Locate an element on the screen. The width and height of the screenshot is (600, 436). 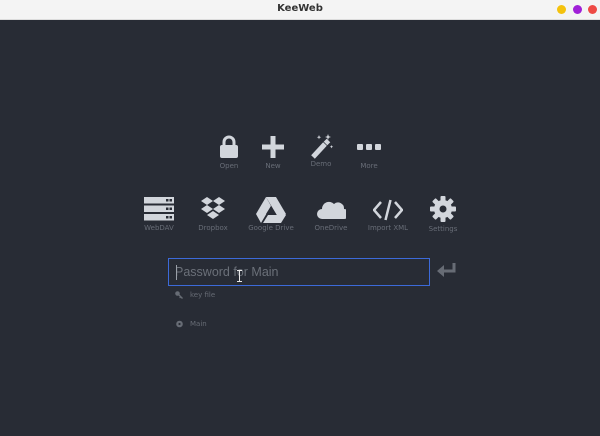
text-caret is located at coordinates (176, 272).